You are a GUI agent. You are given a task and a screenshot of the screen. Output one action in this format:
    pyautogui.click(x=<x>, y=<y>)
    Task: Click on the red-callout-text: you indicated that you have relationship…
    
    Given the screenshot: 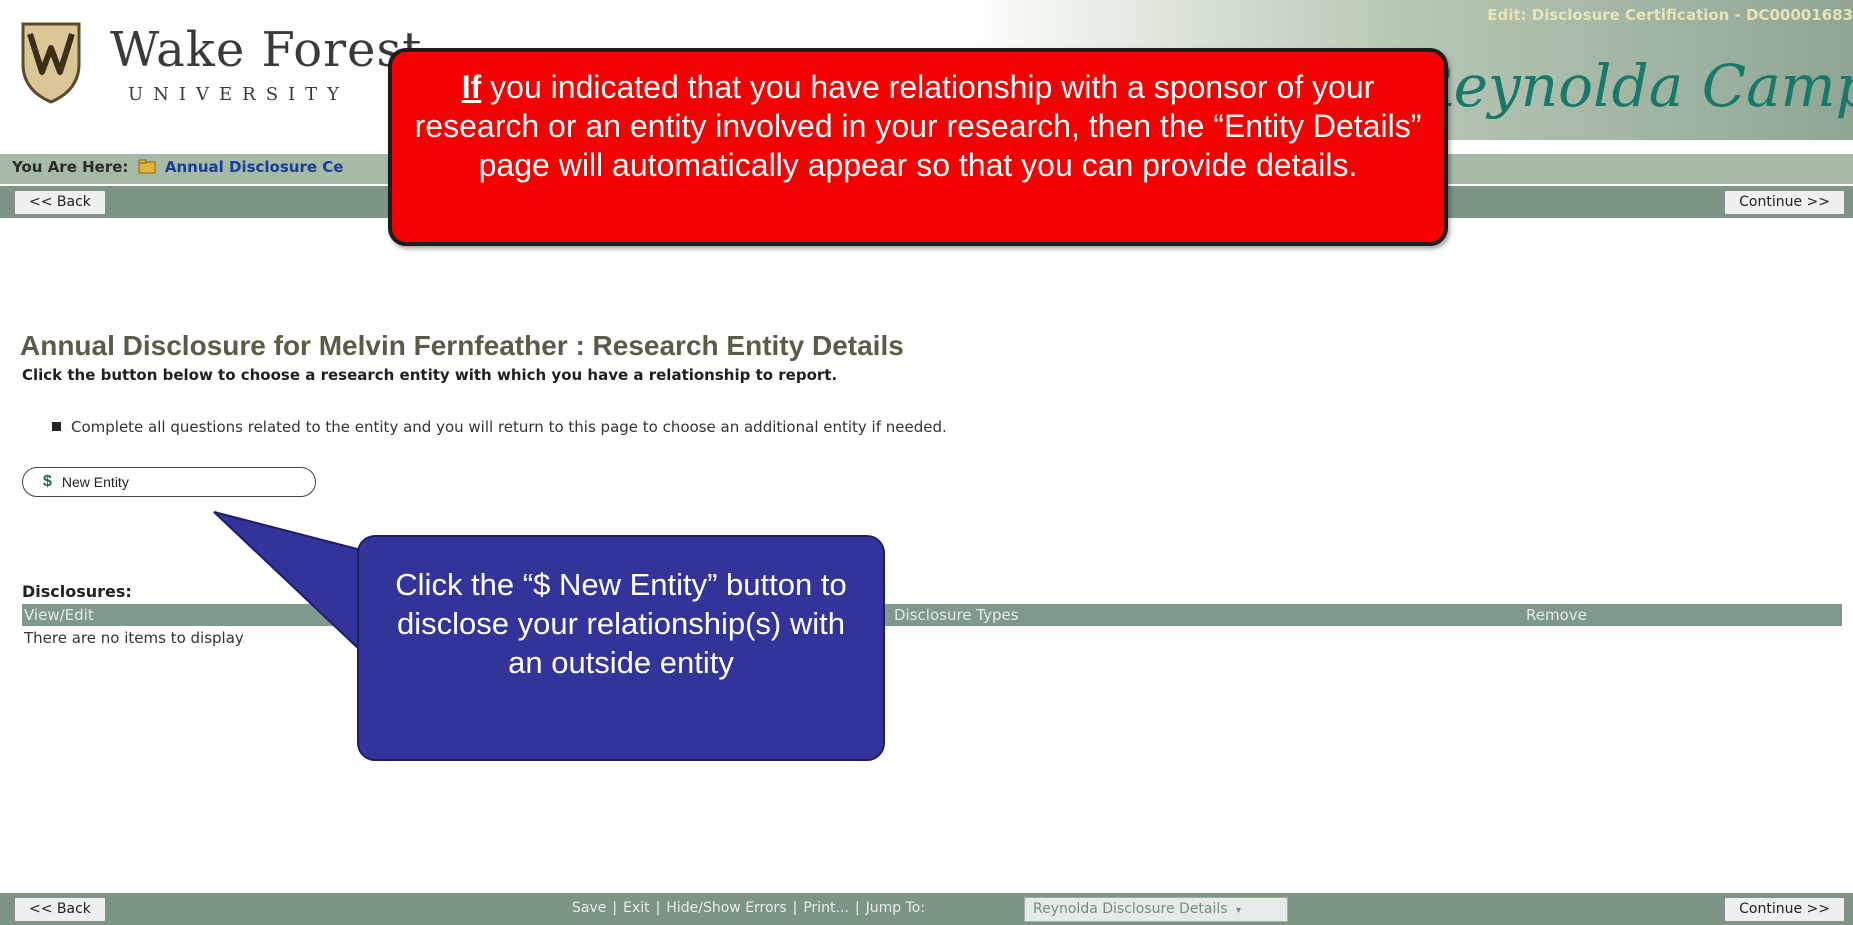 What is the action you would take?
    pyautogui.click(x=918, y=126)
    